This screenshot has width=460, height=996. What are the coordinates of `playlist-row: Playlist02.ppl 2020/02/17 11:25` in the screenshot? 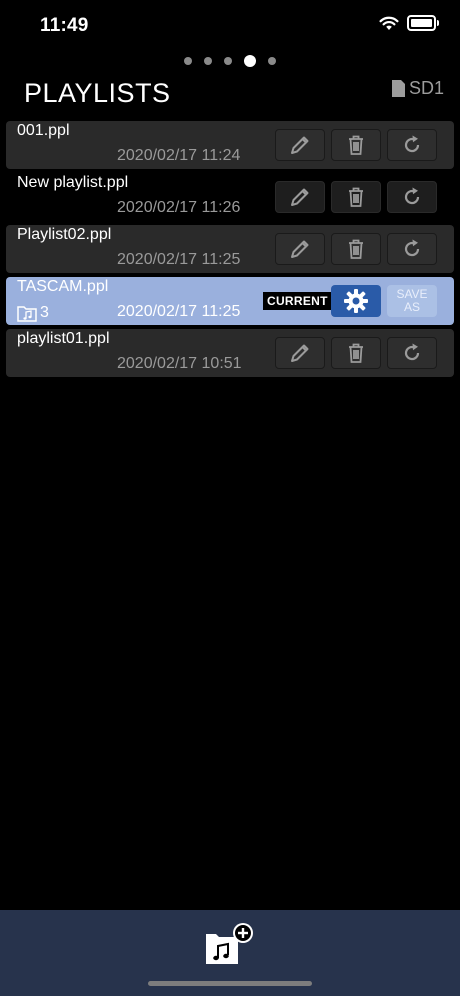 It's located at (230, 249).